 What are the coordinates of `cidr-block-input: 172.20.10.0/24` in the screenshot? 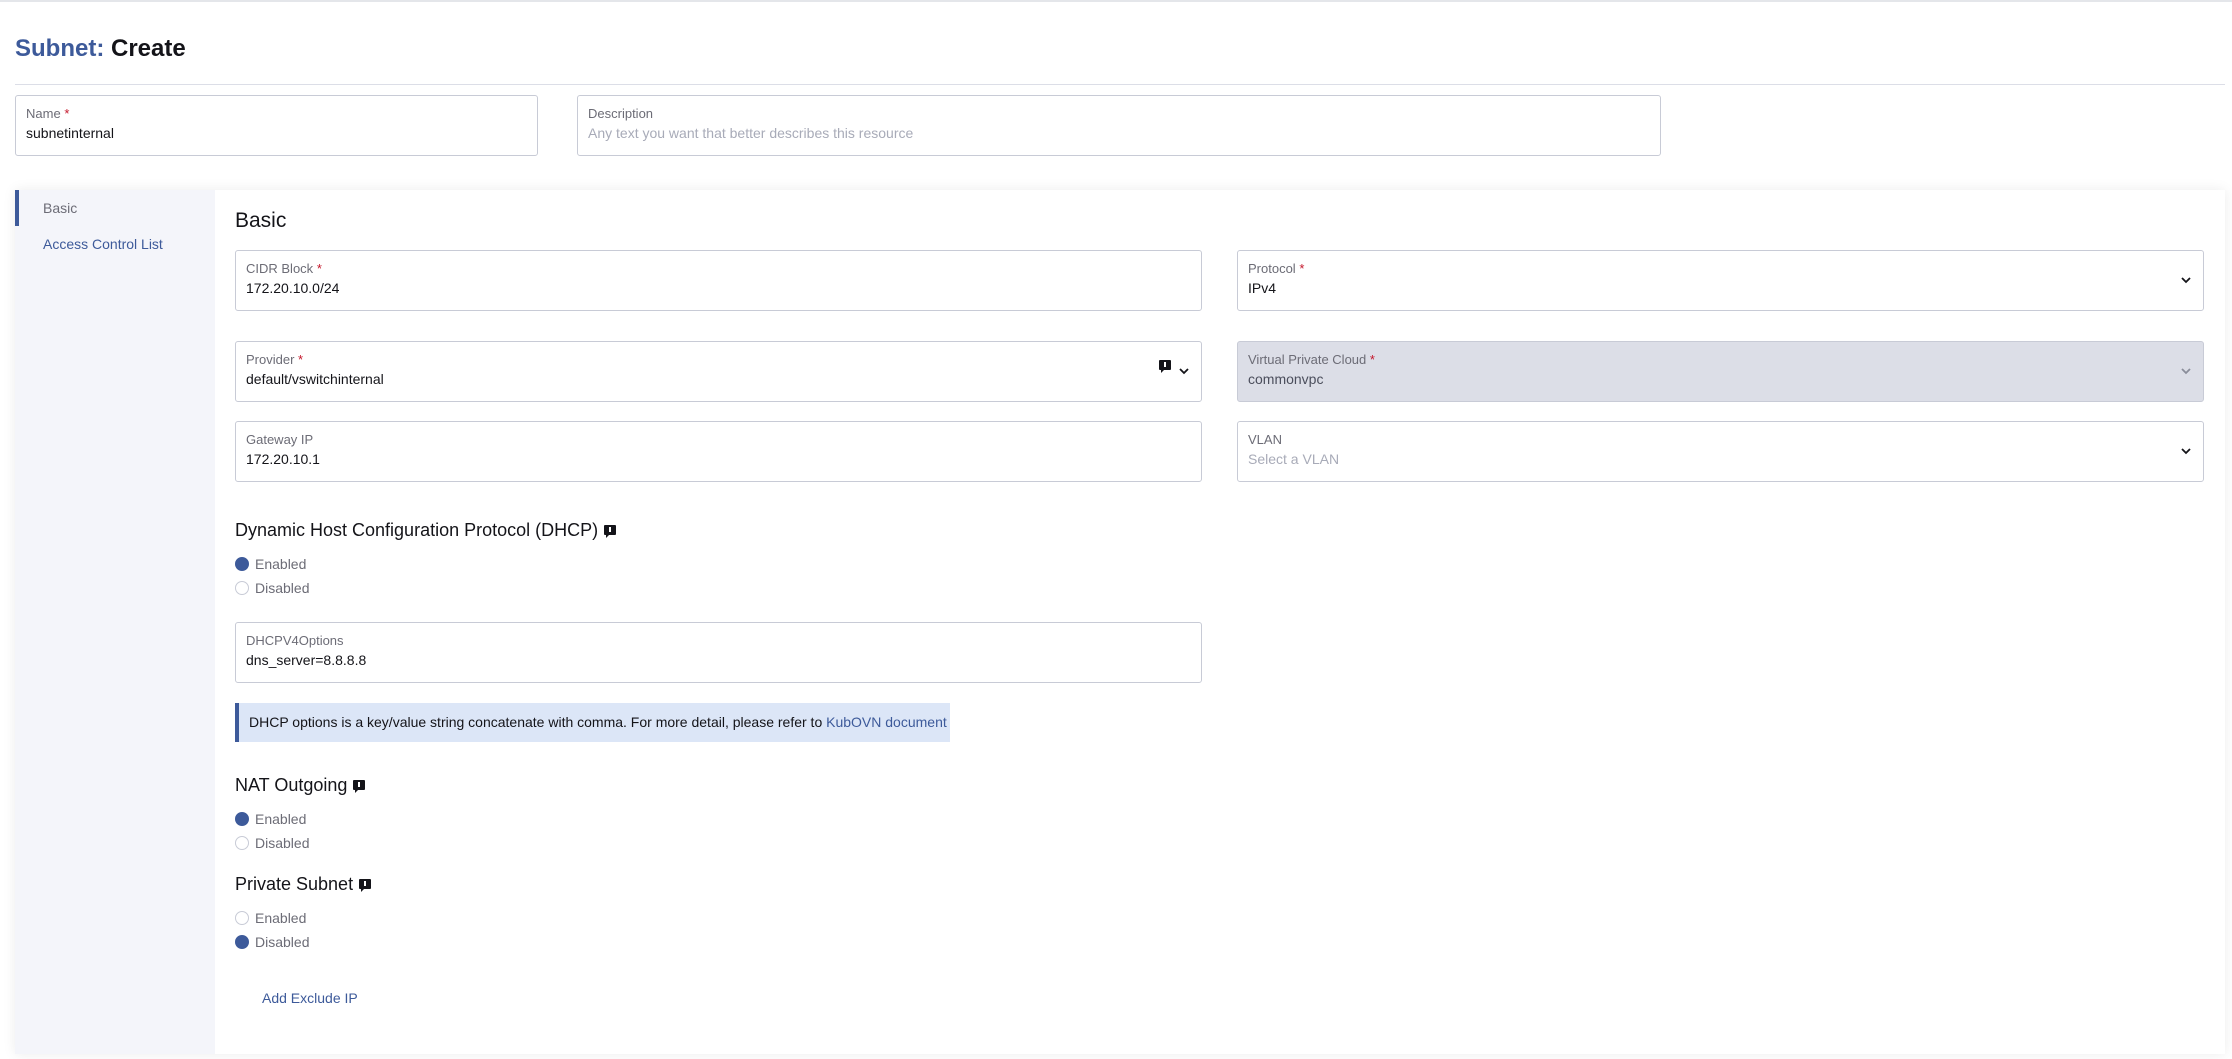 It's located at (292, 288).